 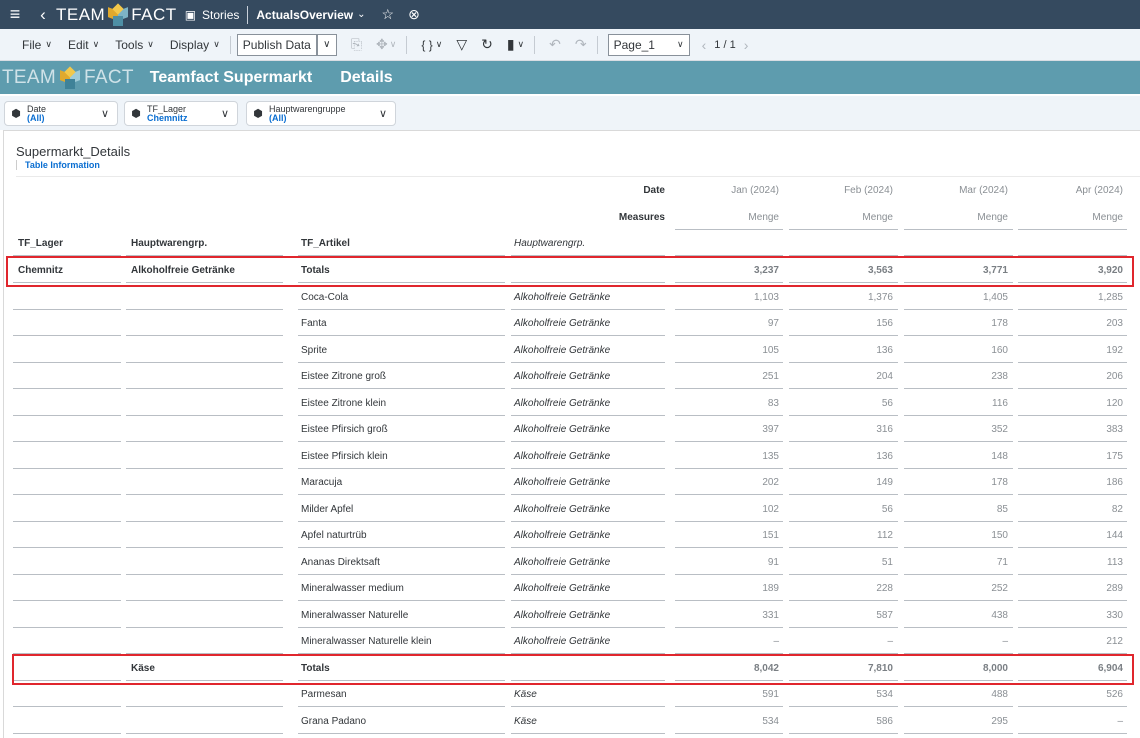 What do you see at coordinates (61, 113) in the screenshot?
I see `date-filter: ⬢ Date (All) ∨` at bounding box center [61, 113].